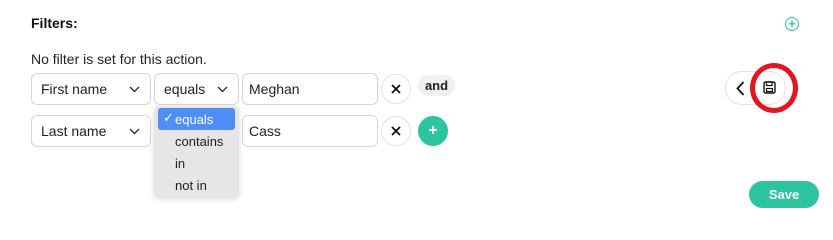 This screenshot has width=833, height=240. I want to click on field-select-row-1: First name, so click(91, 89).